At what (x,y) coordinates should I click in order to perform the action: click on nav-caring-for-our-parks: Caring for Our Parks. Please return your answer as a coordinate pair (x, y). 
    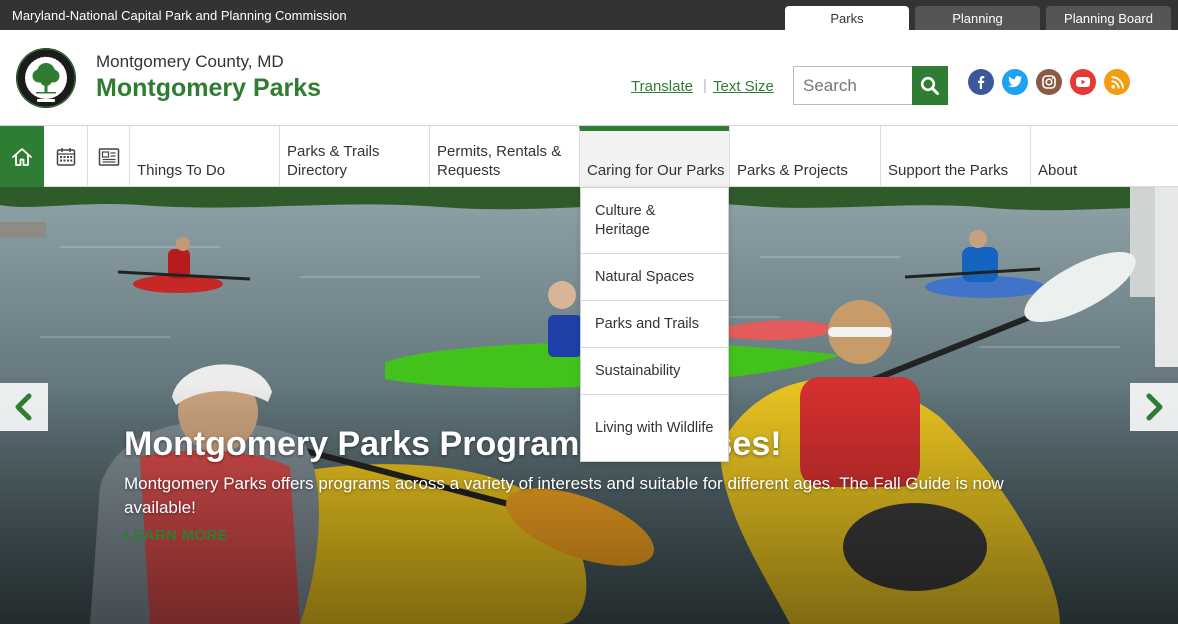
    Looking at the image, I should click on (654, 156).